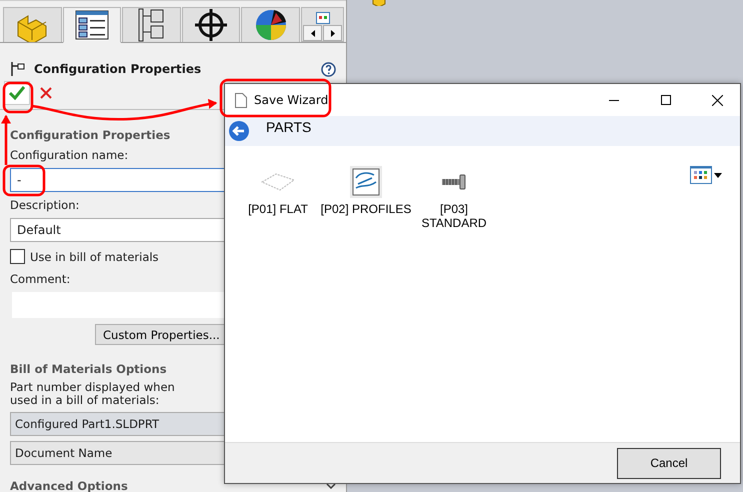 The height and width of the screenshot is (492, 743). I want to click on checkbox, so click(17, 256).